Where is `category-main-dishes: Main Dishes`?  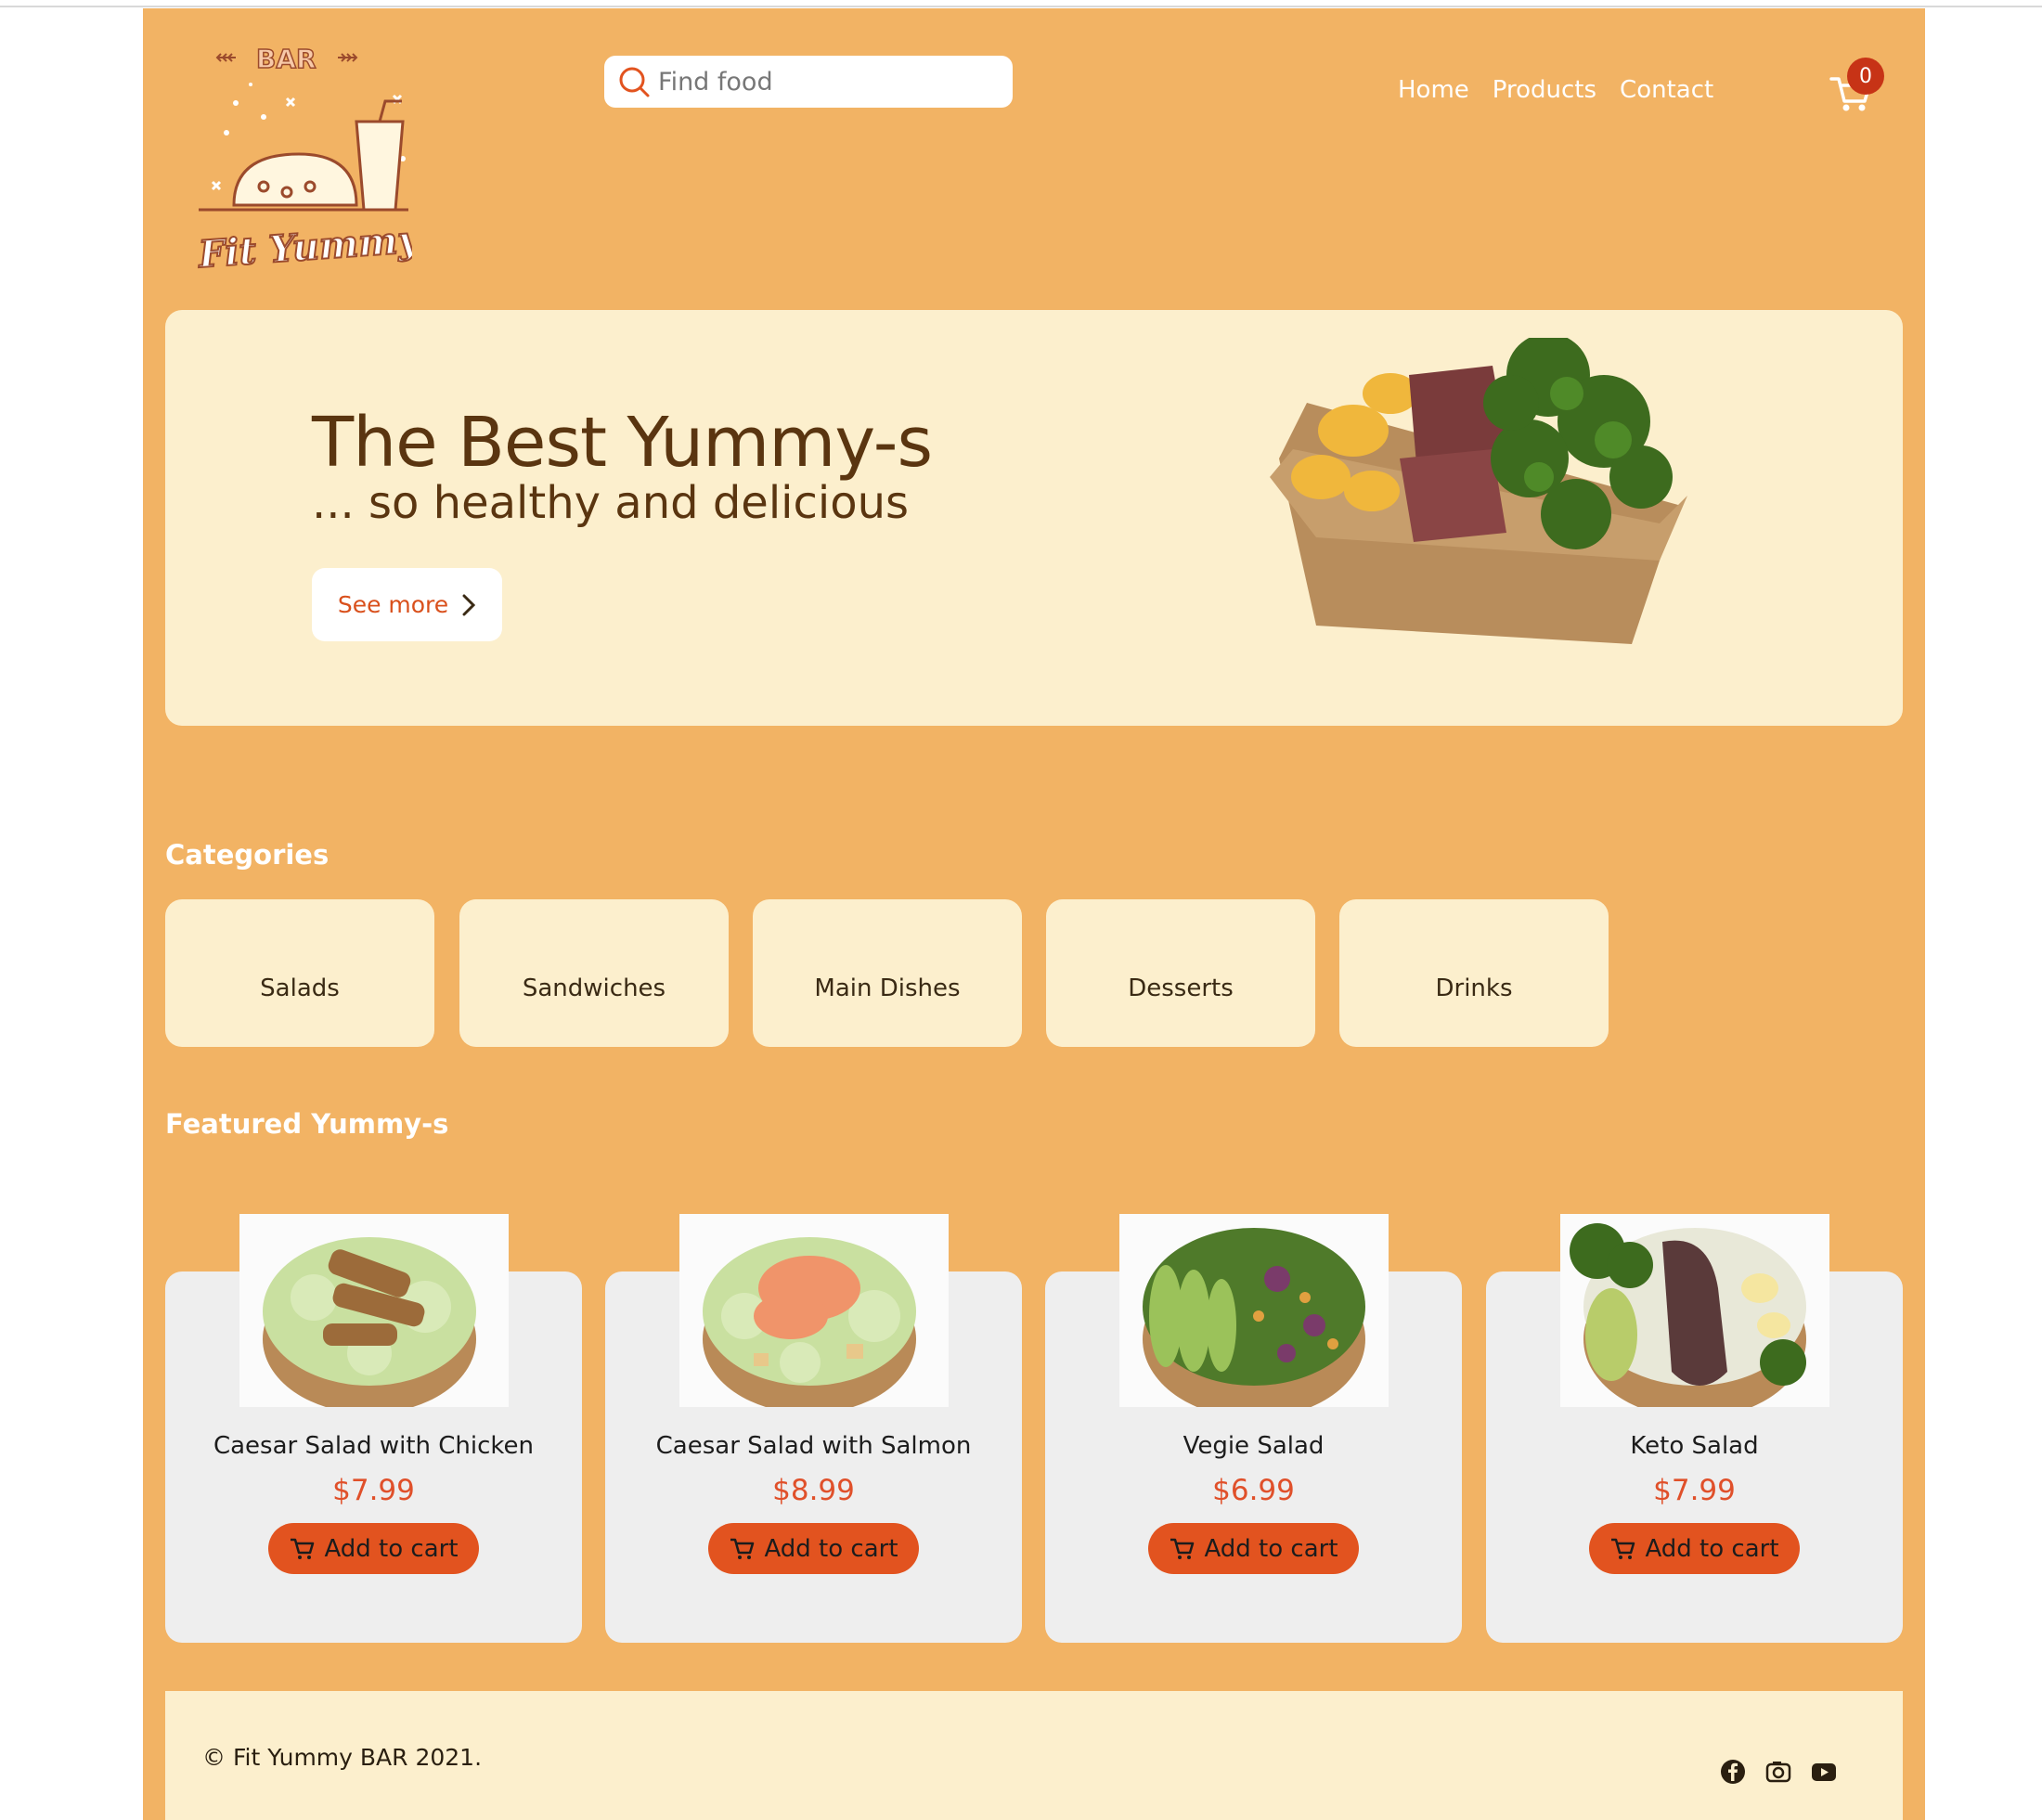
category-main-dishes: Main Dishes is located at coordinates (887, 973).